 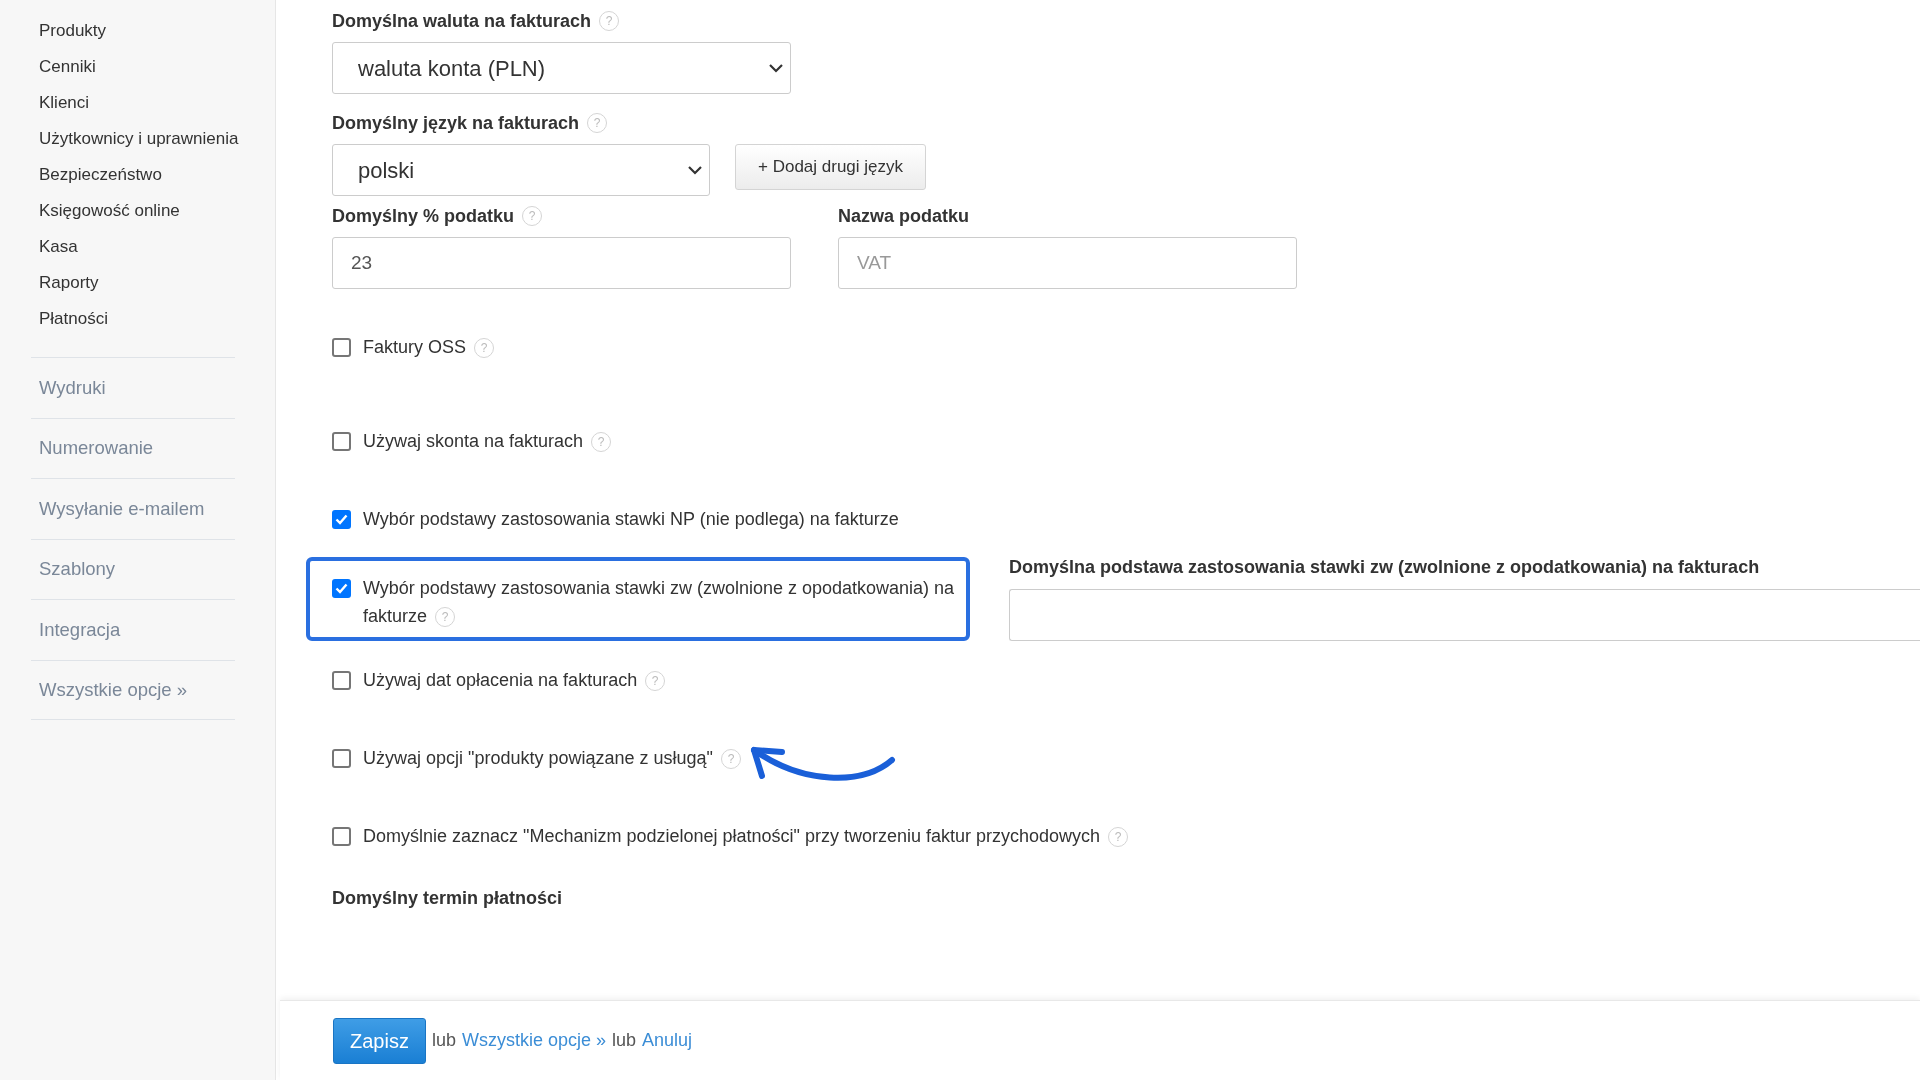 What do you see at coordinates (561, 68) in the screenshot?
I see `currency-select: waluta konta (PLN)` at bounding box center [561, 68].